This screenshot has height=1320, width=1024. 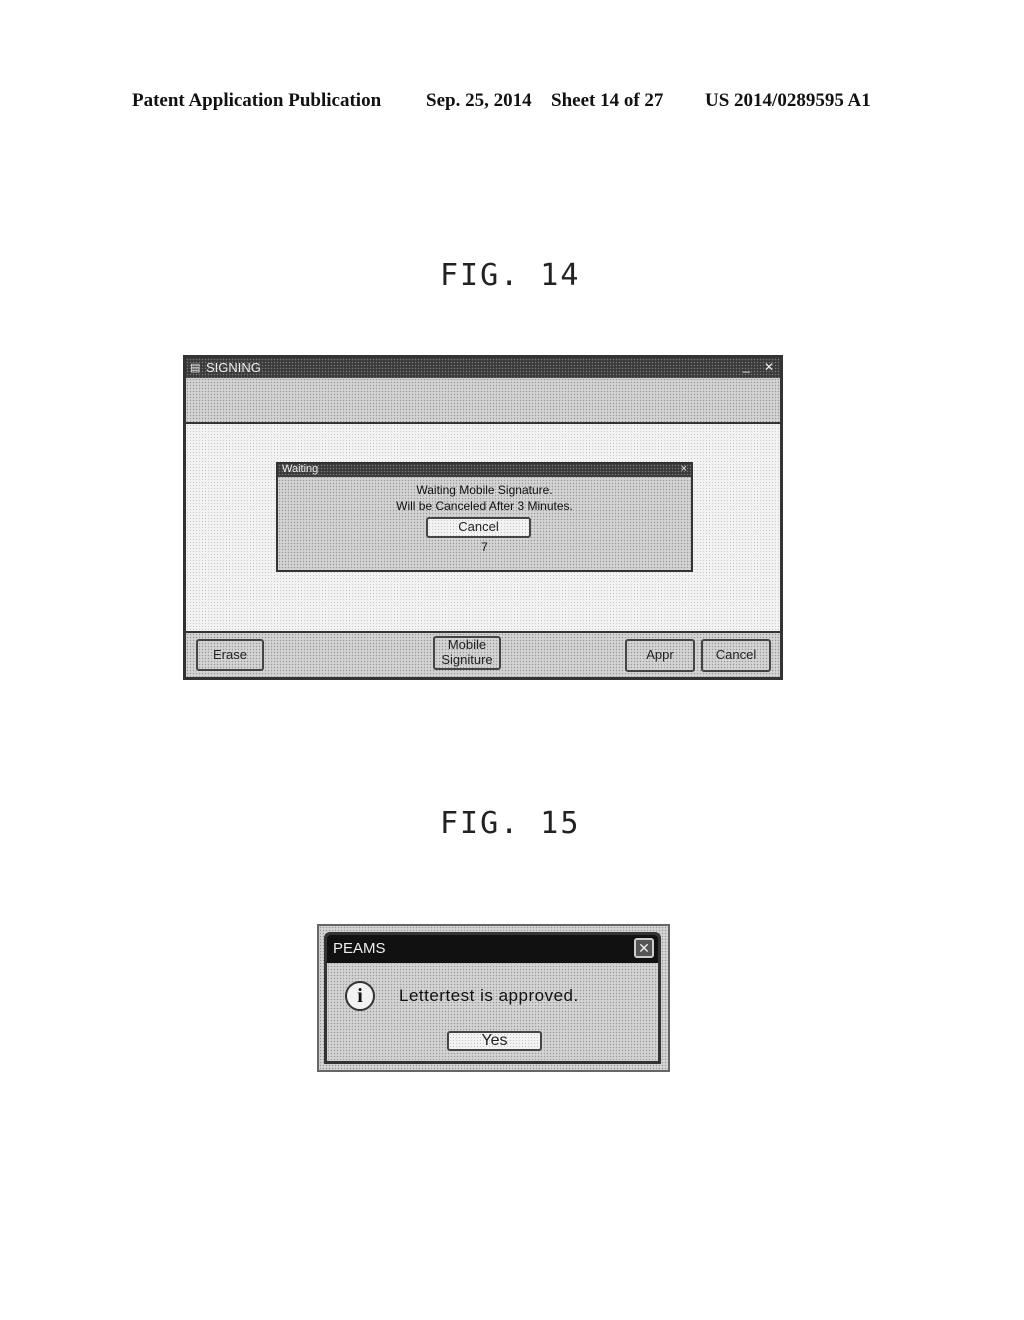 What do you see at coordinates (484, 470) in the screenshot?
I see `waiting-titlebar: Waiting ×` at bounding box center [484, 470].